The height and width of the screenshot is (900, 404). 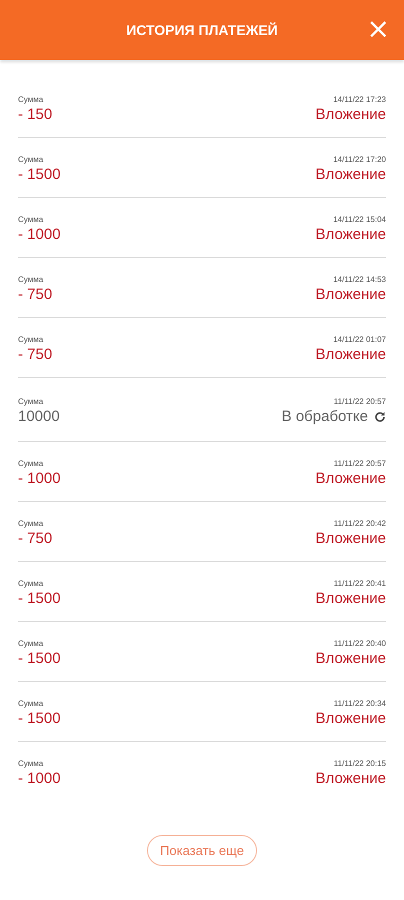 What do you see at coordinates (359, 219) in the screenshot?
I see `payment-date: 14/11/22 15:04` at bounding box center [359, 219].